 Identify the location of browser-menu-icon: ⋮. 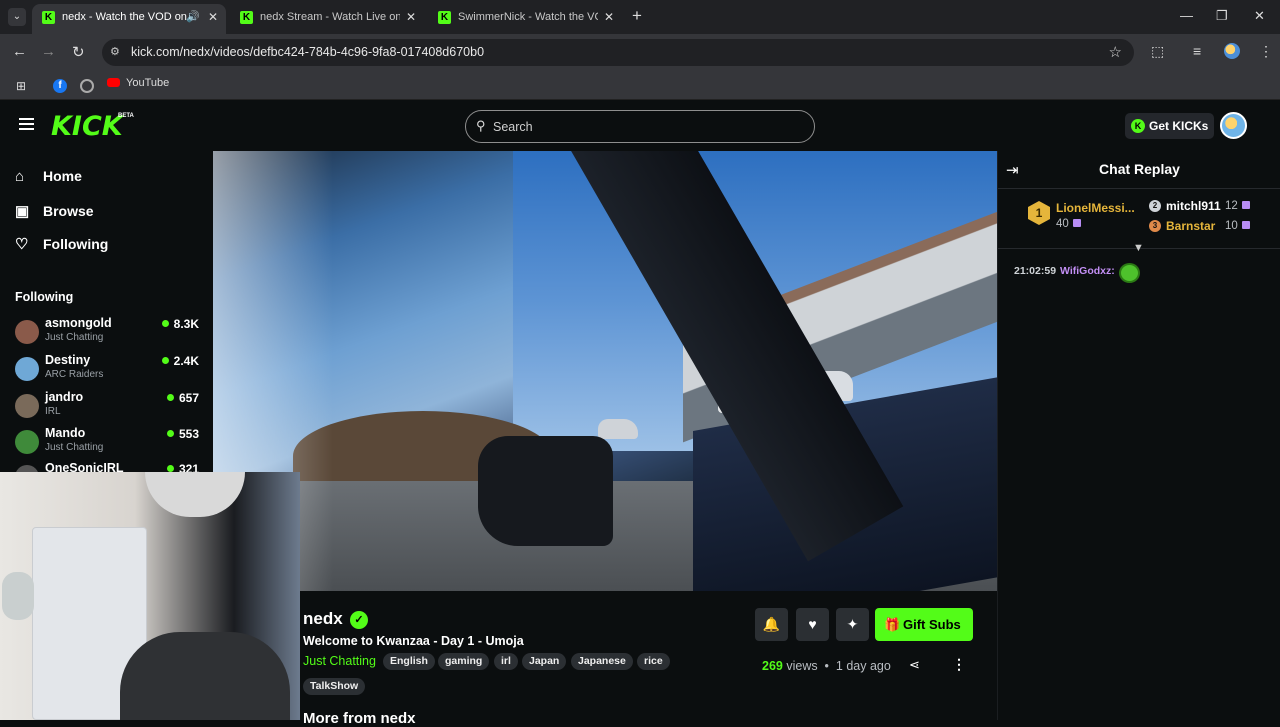
(1266, 51).